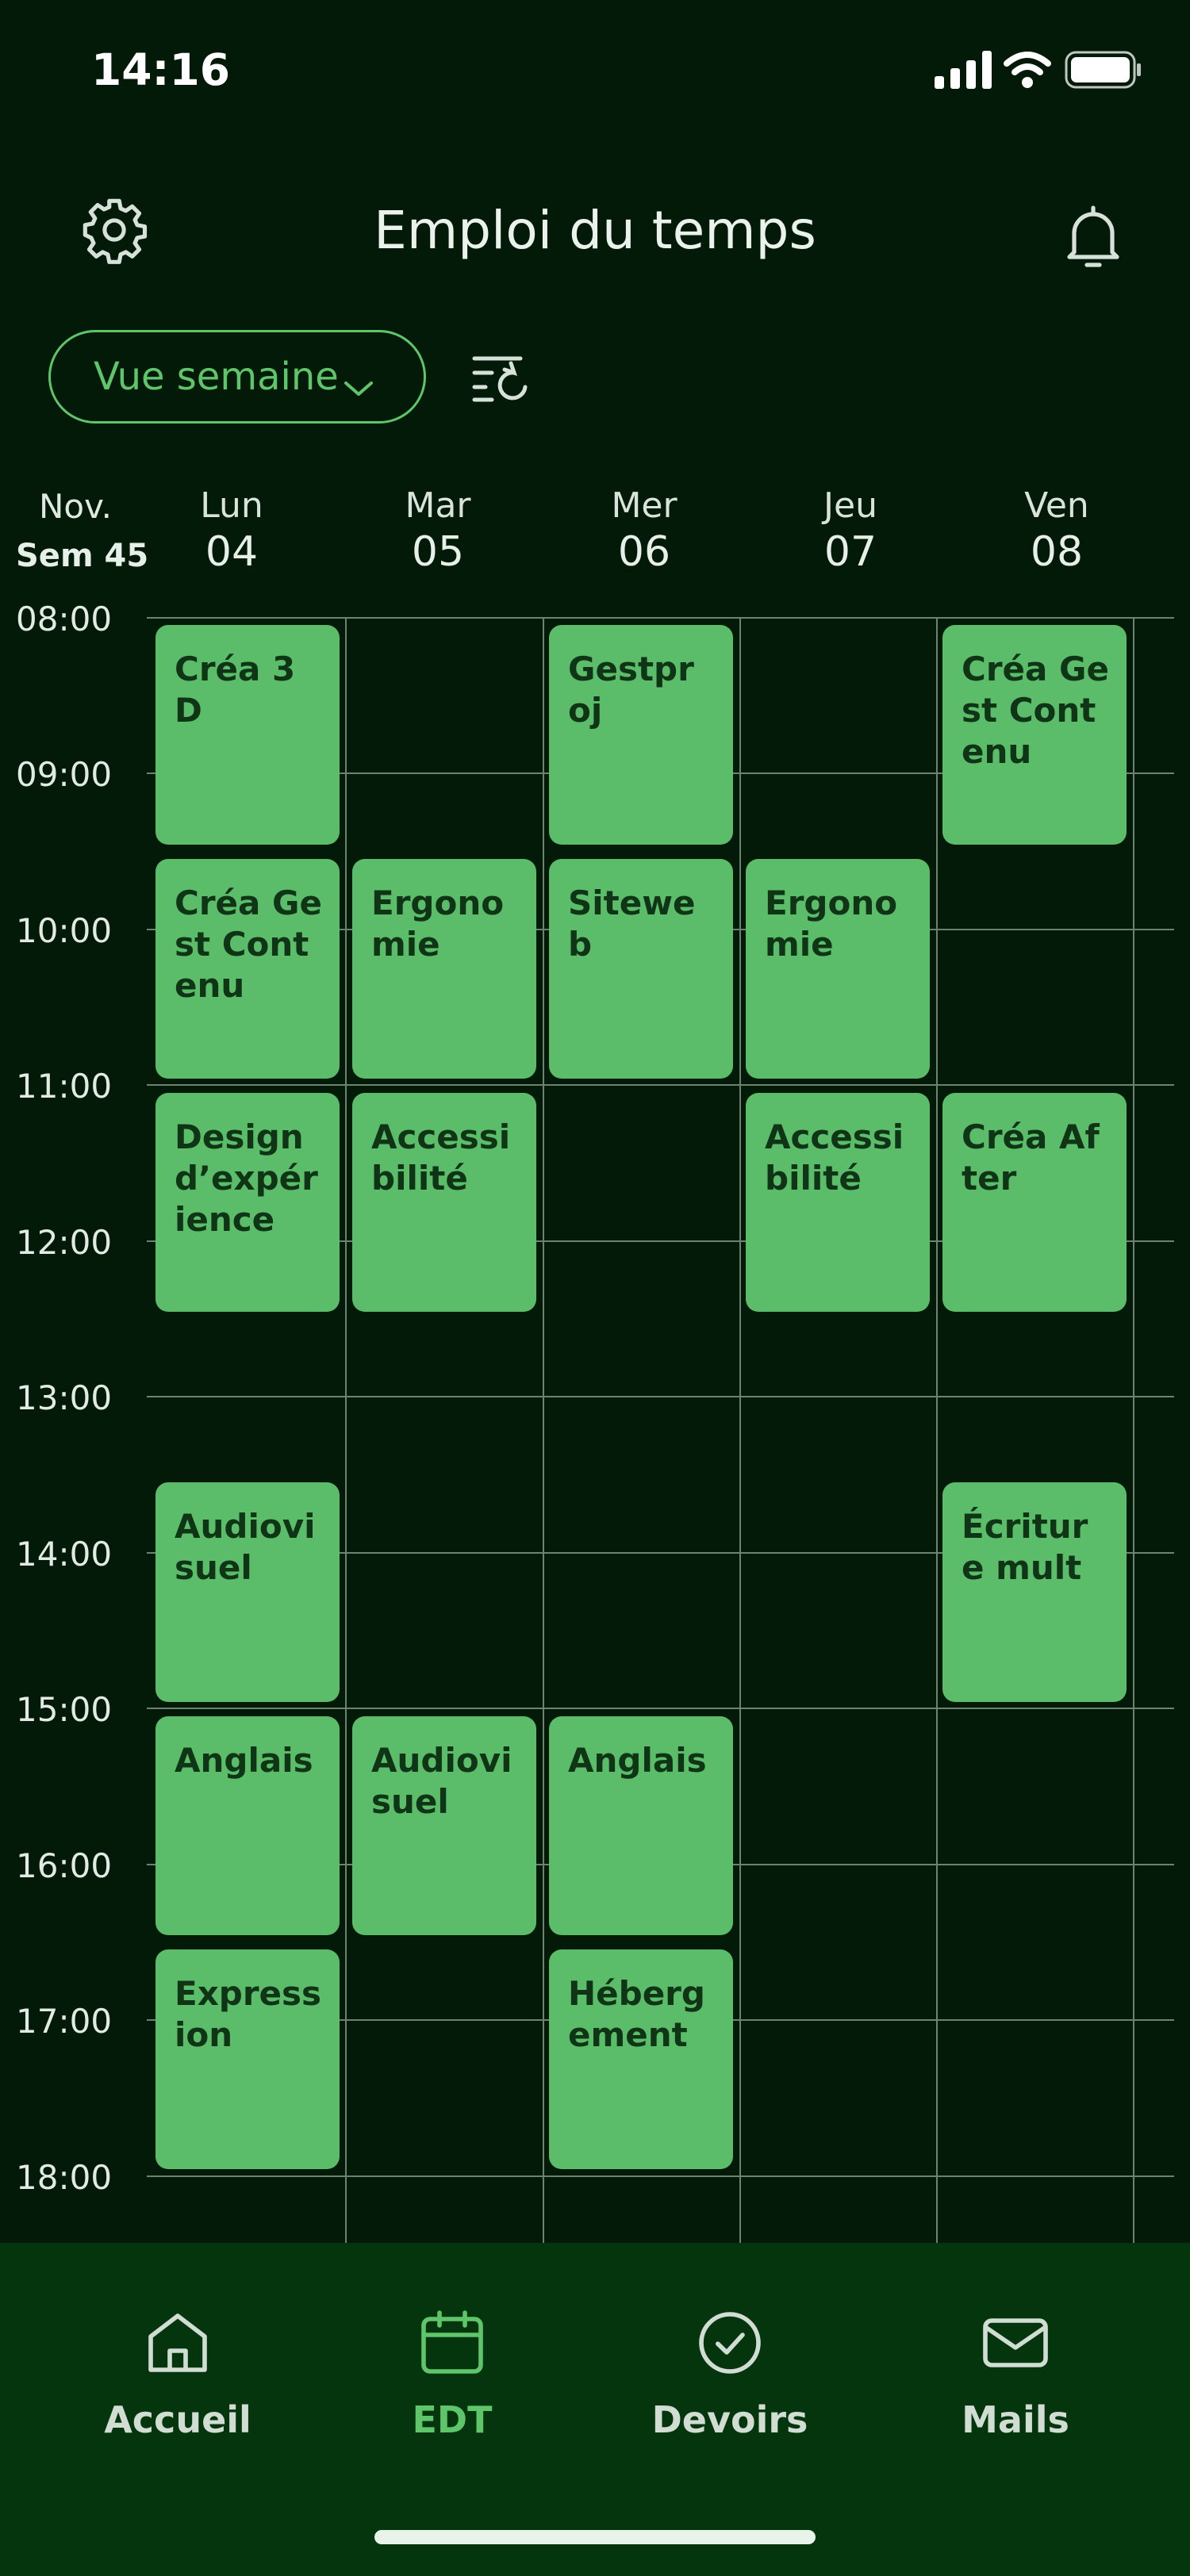 The width and height of the screenshot is (1190, 2576). I want to click on day-name: Jeu, so click(850, 506).